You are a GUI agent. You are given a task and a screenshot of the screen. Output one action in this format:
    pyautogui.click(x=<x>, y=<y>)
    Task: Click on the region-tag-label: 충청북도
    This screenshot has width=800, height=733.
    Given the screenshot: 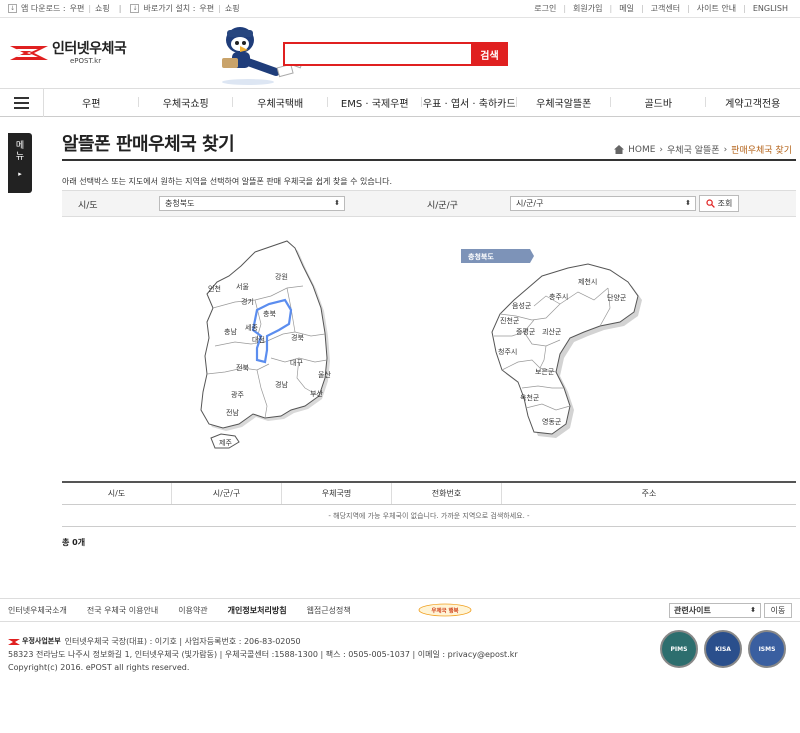 What is the action you would take?
    pyautogui.click(x=481, y=256)
    